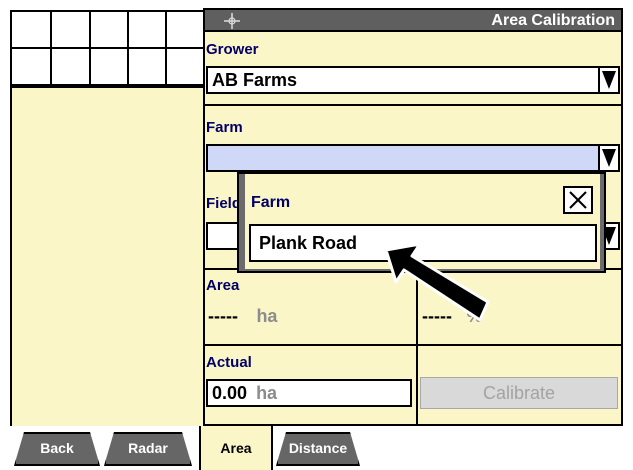 Image resolution: width=633 pixels, height=470 pixels. Describe the element at coordinates (148, 449) in the screenshot. I see `tab-radar: Radar` at that location.